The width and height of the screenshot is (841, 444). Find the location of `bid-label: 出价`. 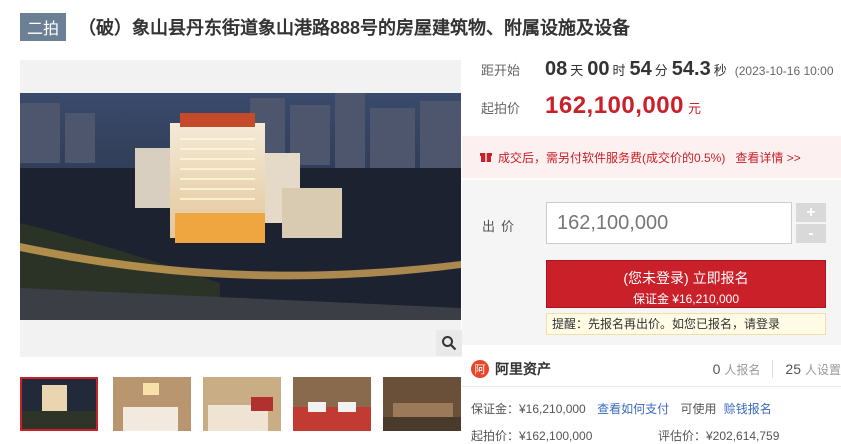

bid-label: 出价 is located at coordinates (501, 226).